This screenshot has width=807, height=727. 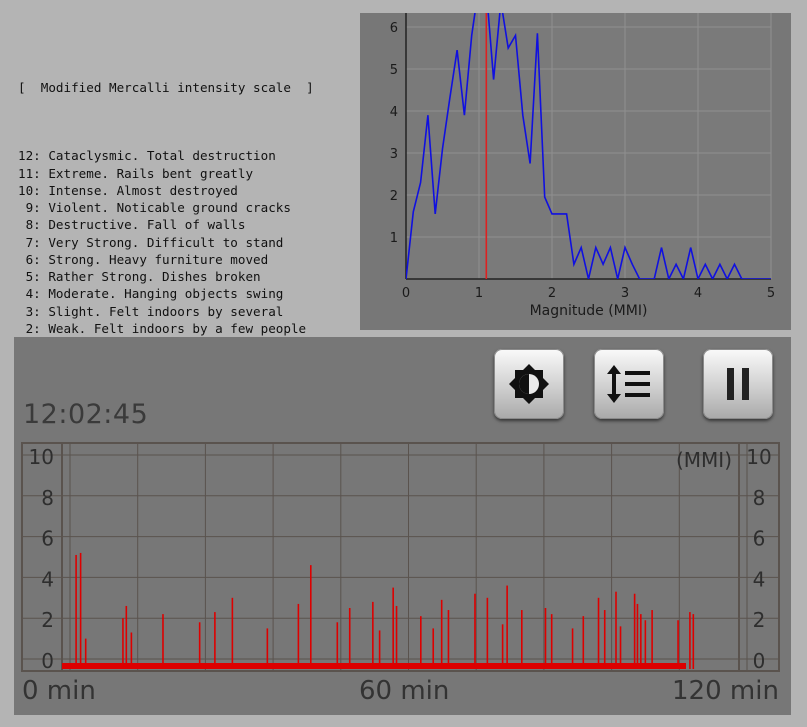 What do you see at coordinates (698, 293) in the screenshot?
I see `hist-x-tick: 4` at bounding box center [698, 293].